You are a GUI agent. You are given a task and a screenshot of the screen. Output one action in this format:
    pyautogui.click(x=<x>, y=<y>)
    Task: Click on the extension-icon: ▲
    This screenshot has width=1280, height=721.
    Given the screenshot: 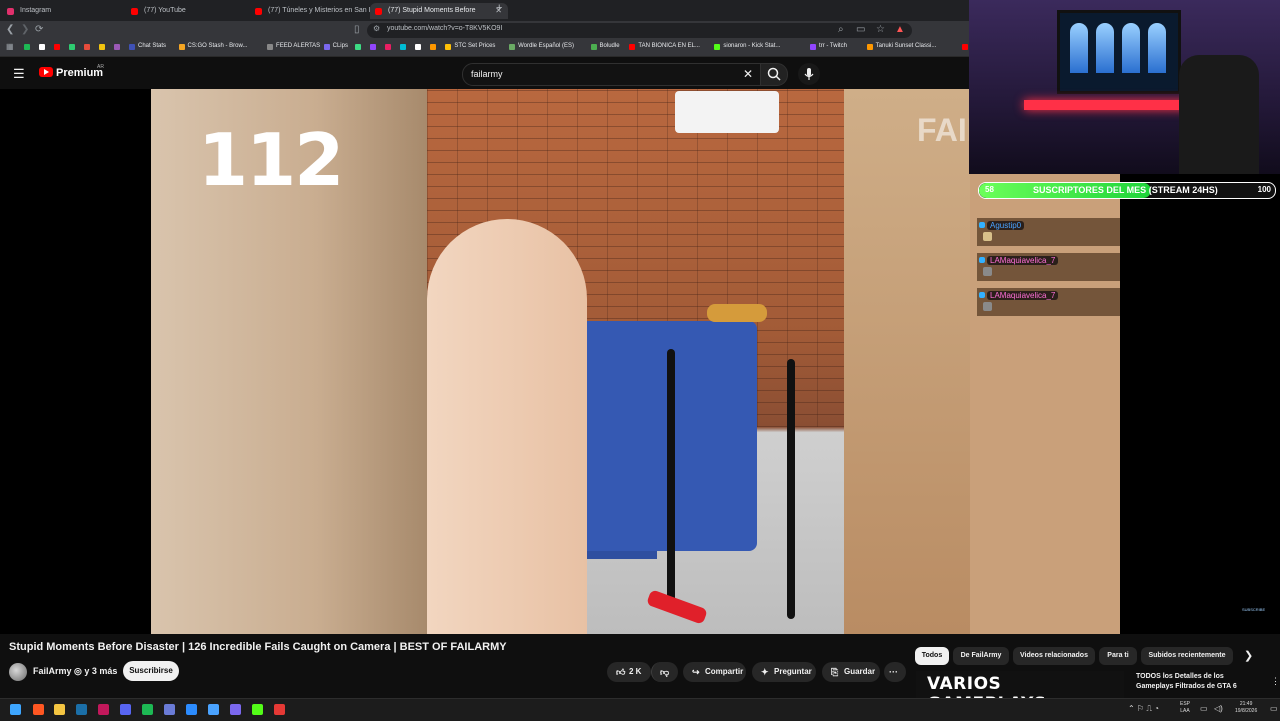 What is the action you would take?
    pyautogui.click(x=900, y=29)
    